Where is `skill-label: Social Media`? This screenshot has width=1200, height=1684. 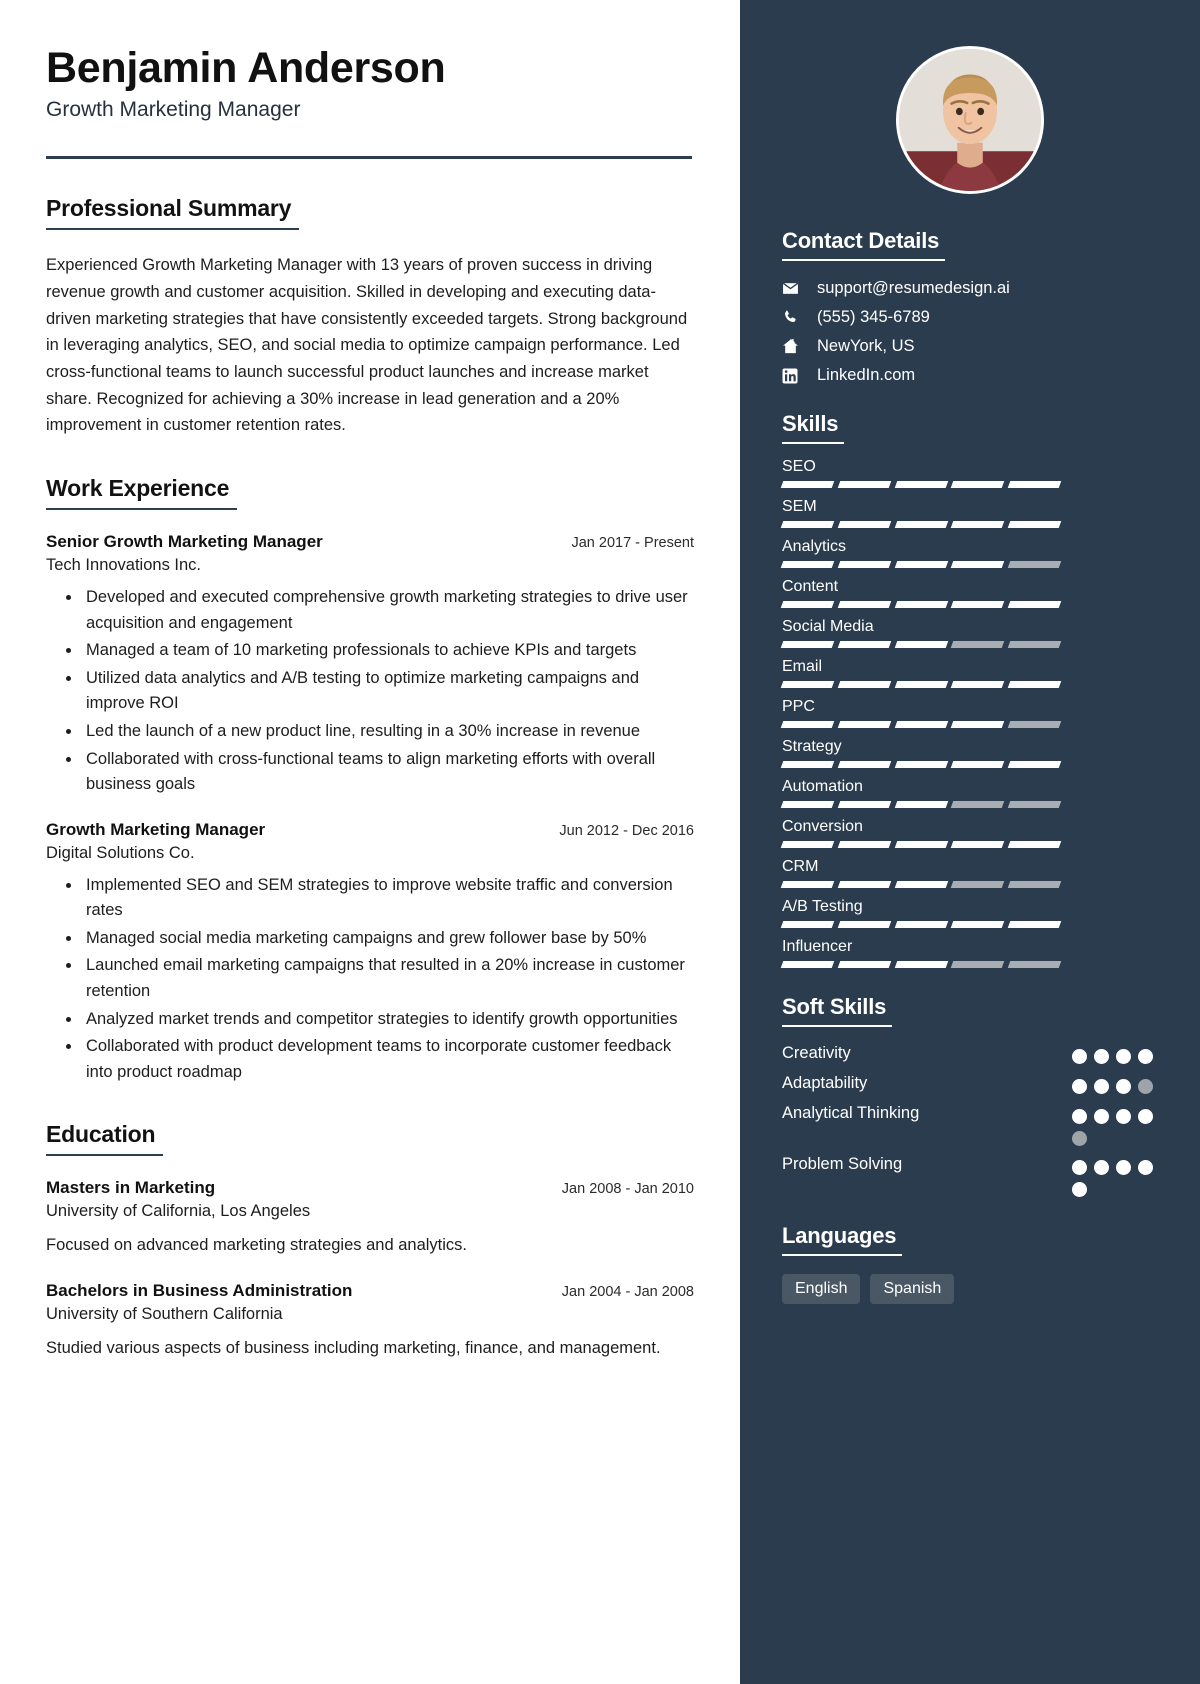 skill-label: Social Media is located at coordinates (828, 626).